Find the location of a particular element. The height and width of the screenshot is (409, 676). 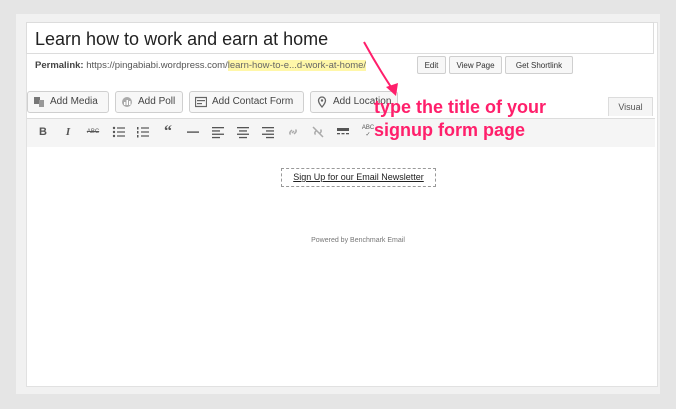

add-poll-button: Add Poll is located at coordinates (149, 102).